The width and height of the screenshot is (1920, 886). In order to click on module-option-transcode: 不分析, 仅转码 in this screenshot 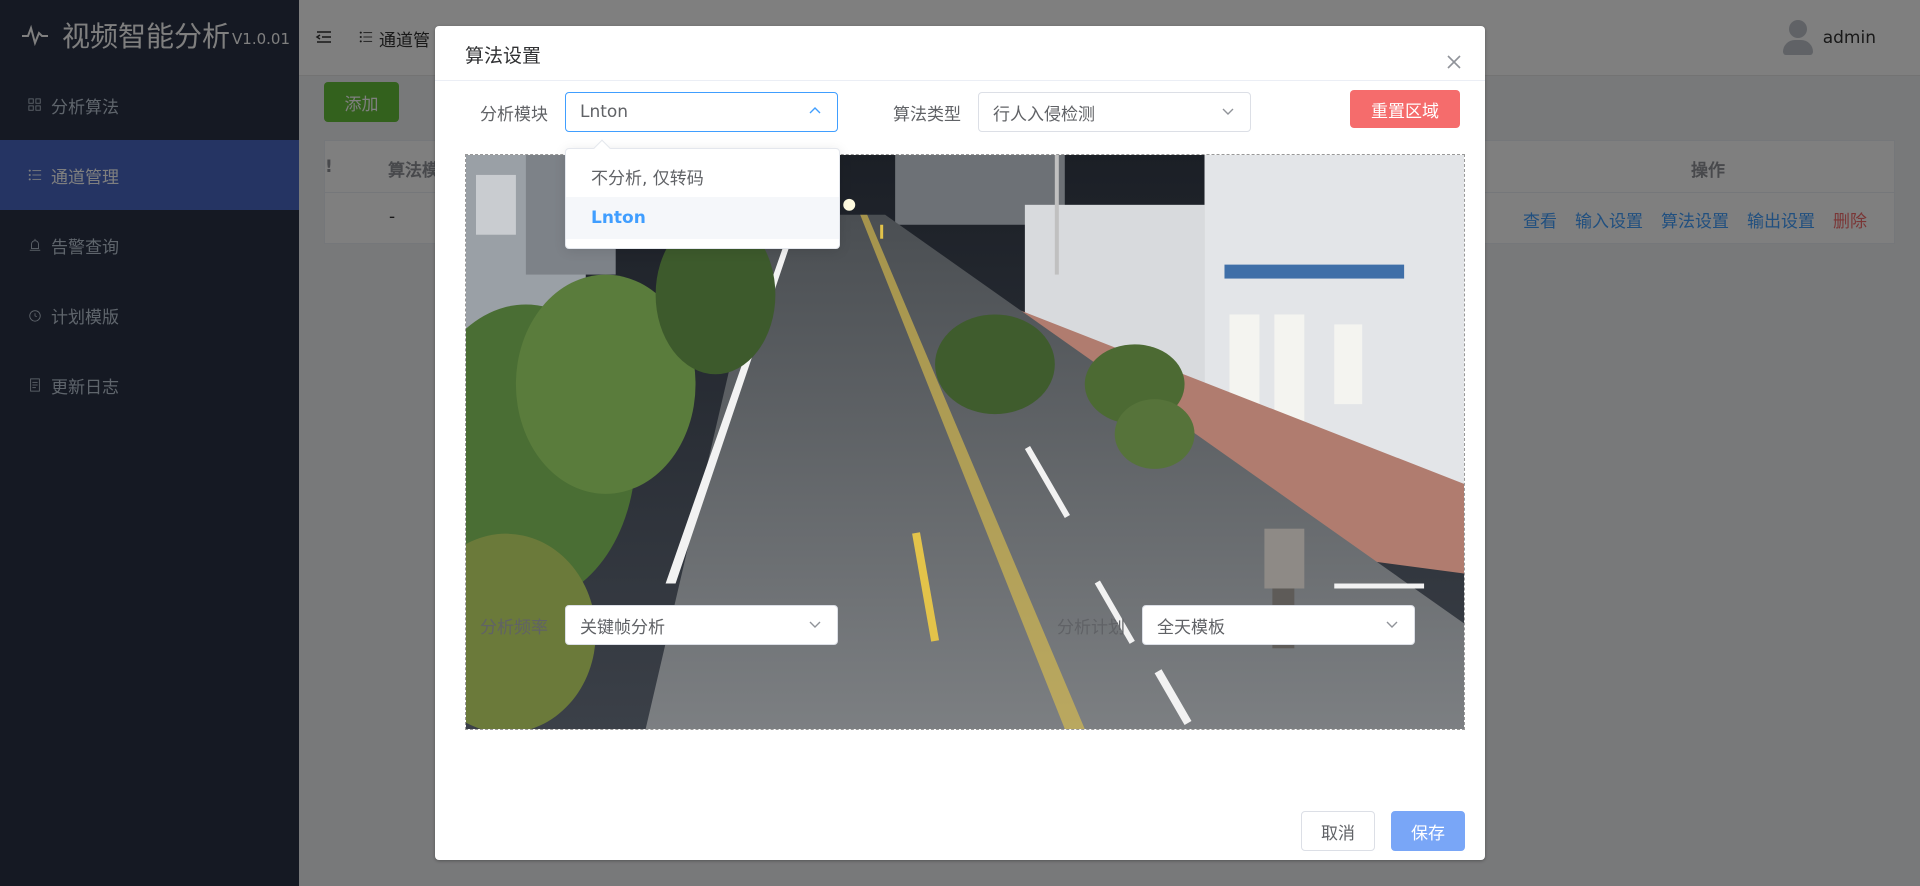, I will do `click(702, 176)`.